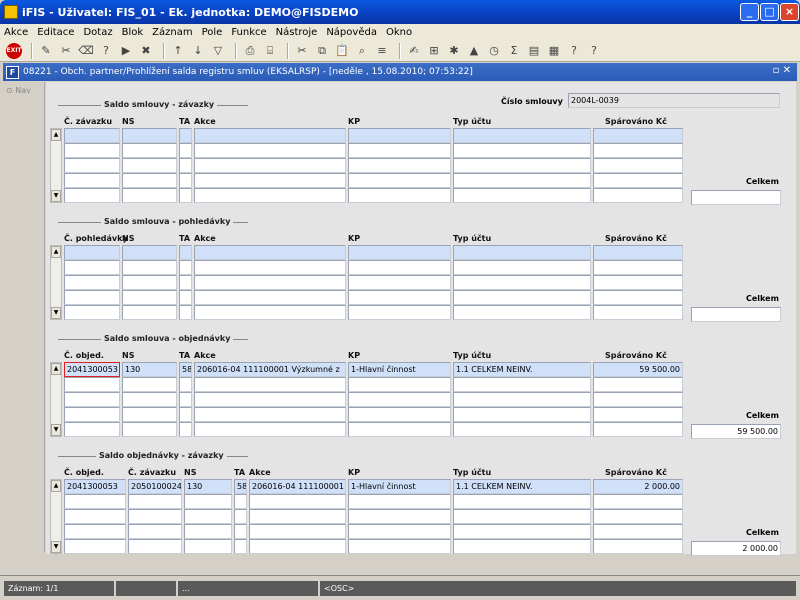 This screenshot has width=800, height=600. What do you see at coordinates (382, 51) in the screenshot?
I see `list-icon: ≡` at bounding box center [382, 51].